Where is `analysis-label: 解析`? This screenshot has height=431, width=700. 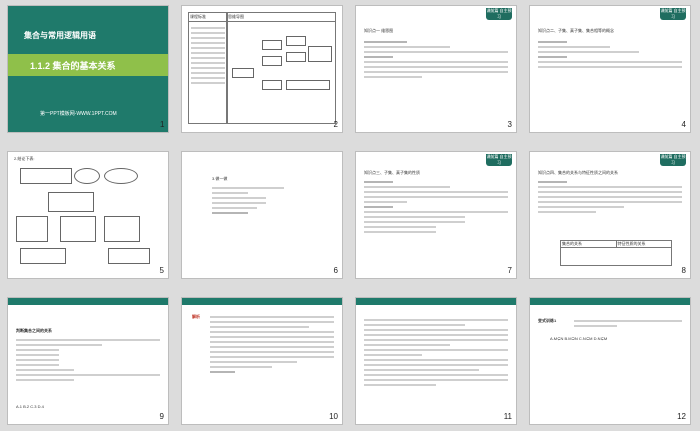
analysis-label: 解析 is located at coordinates (196, 316).